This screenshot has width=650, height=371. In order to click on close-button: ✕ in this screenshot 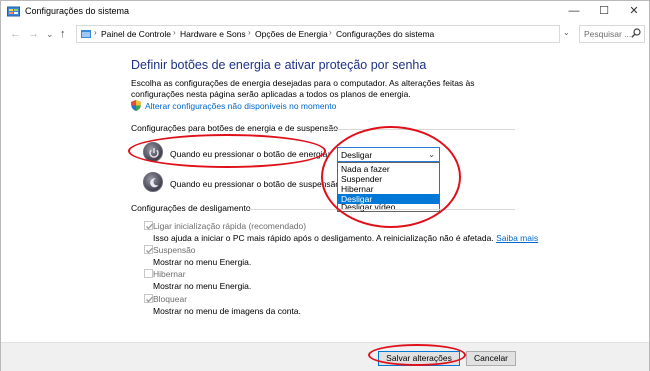, I will do `click(634, 12)`.